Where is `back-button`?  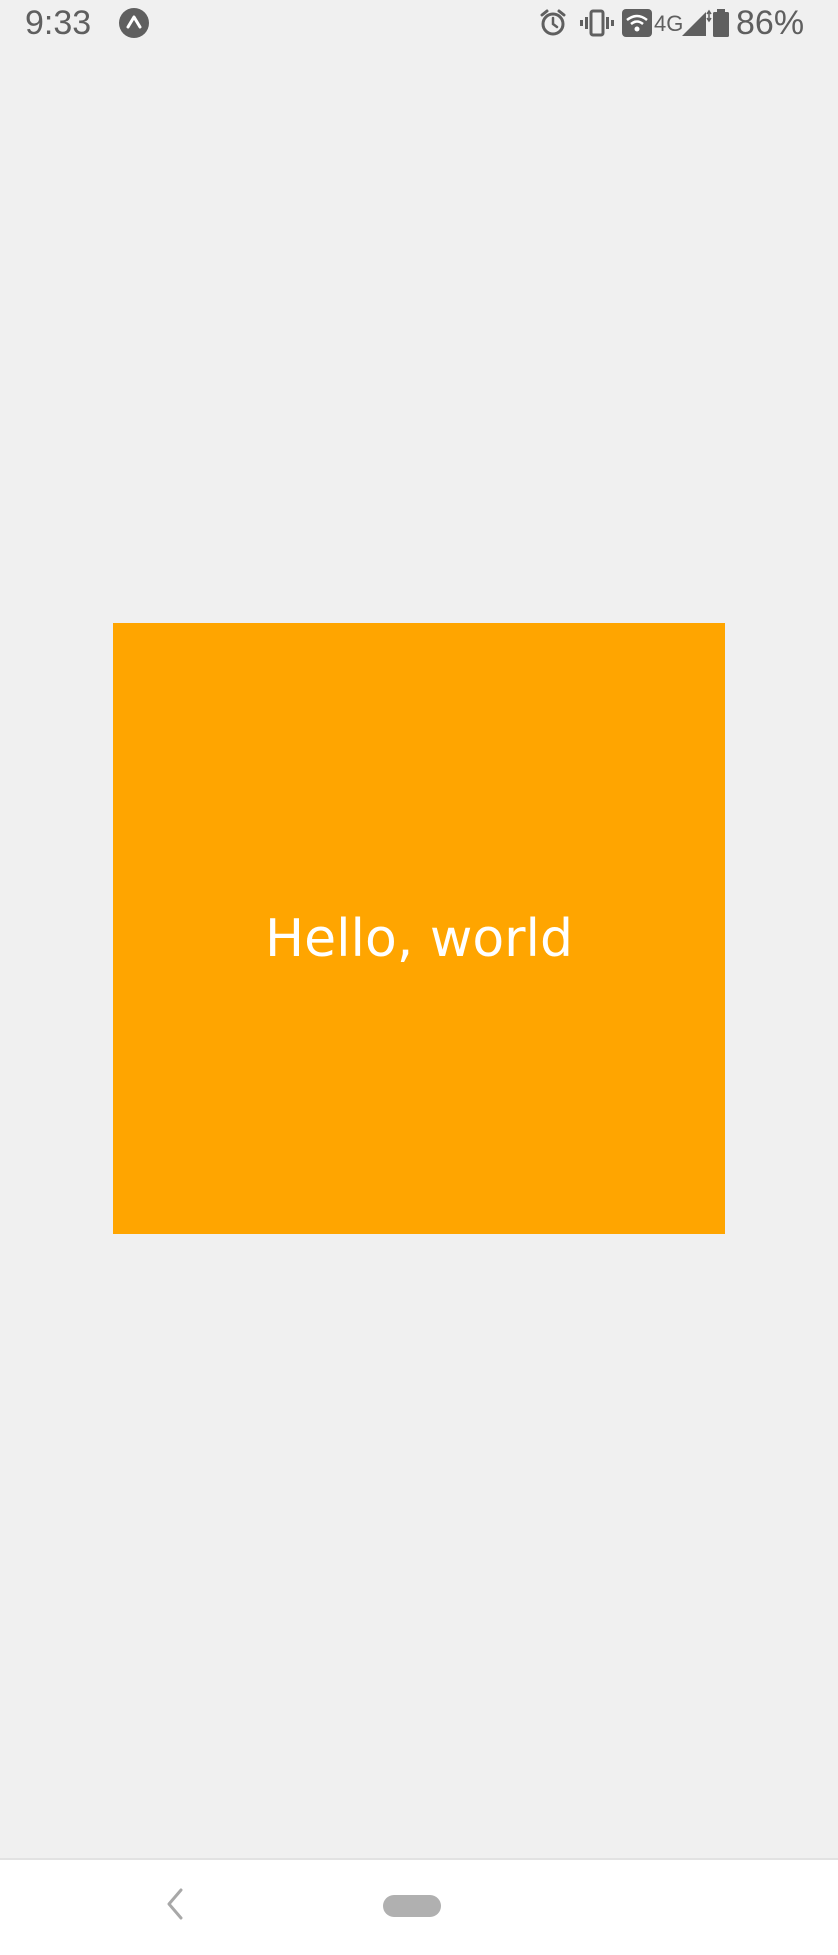 back-button is located at coordinates (175, 1904).